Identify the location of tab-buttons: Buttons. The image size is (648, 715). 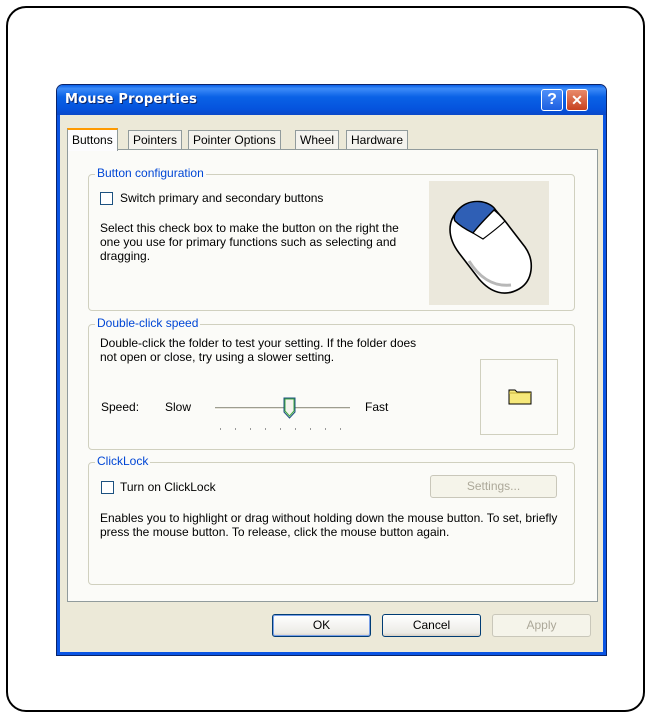
(92, 139).